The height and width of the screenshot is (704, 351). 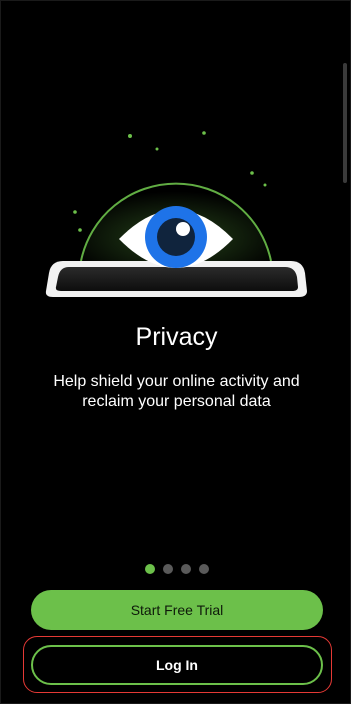 I want to click on onboarding-title: Privacy, so click(x=176, y=337).